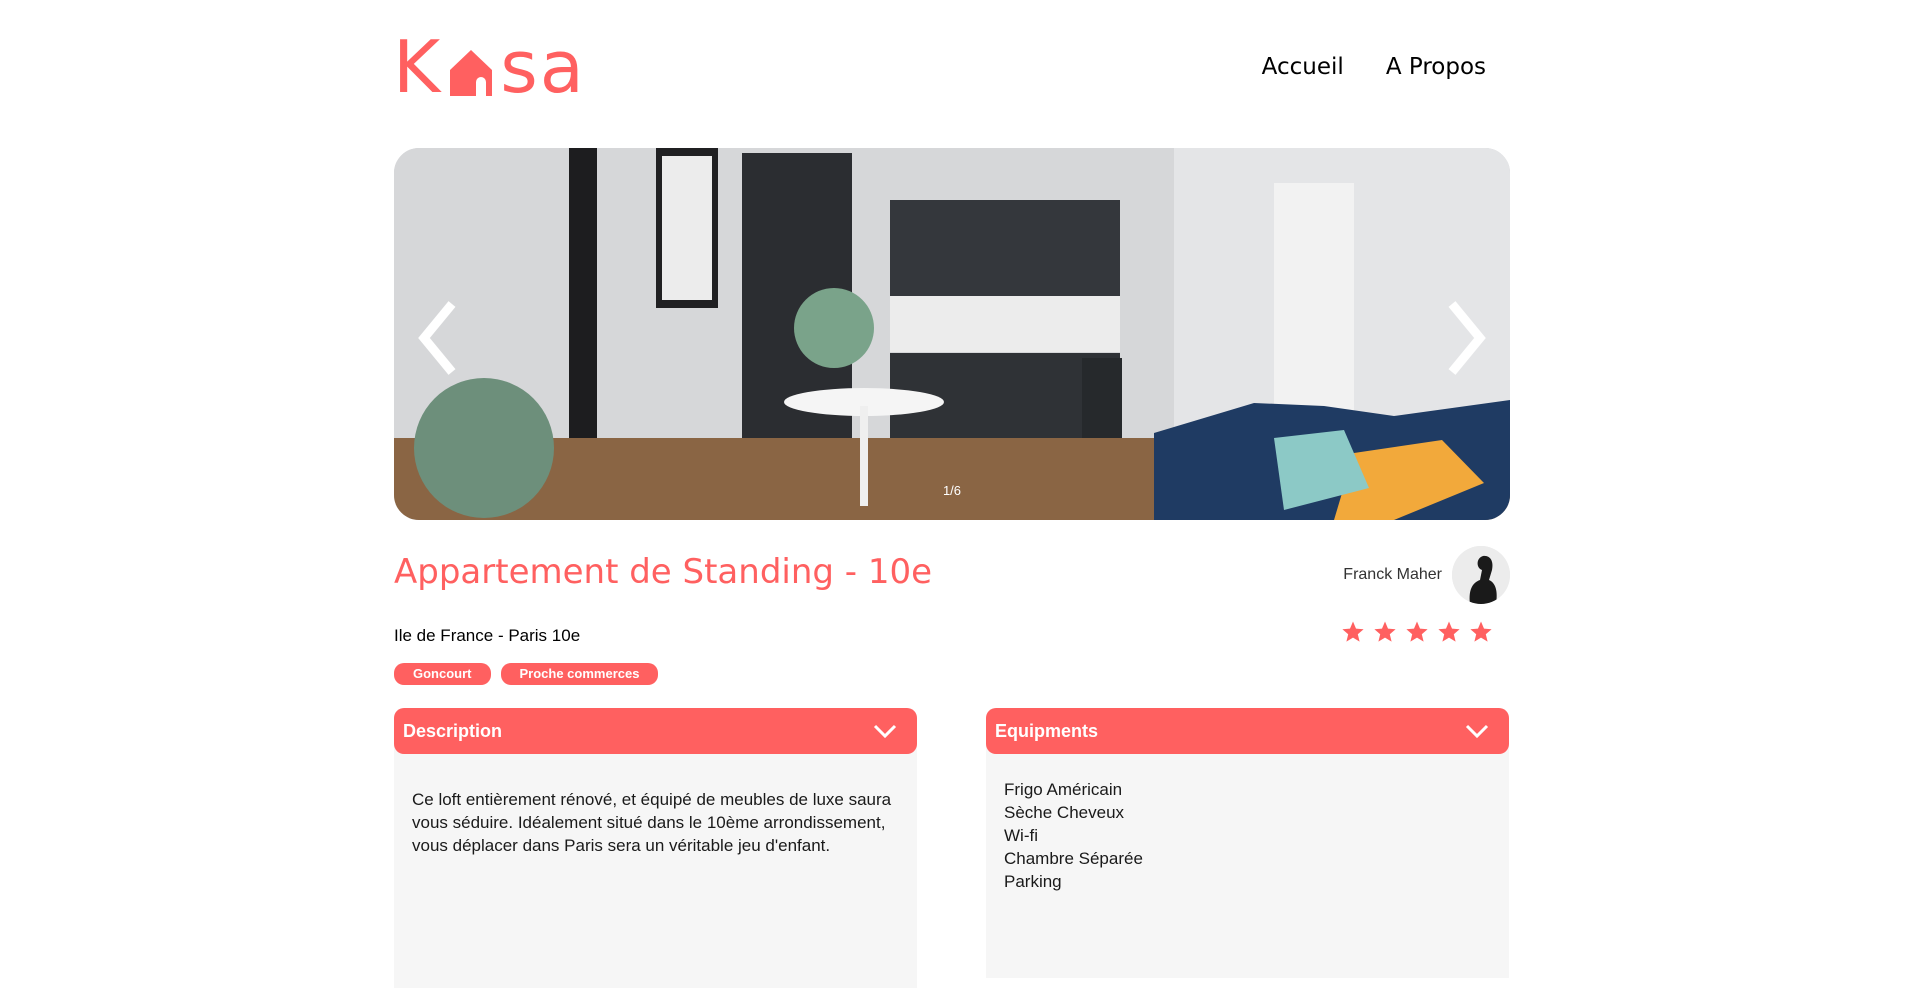 This screenshot has width=1906, height=988. I want to click on equipments-header: Equipments, so click(1247, 731).